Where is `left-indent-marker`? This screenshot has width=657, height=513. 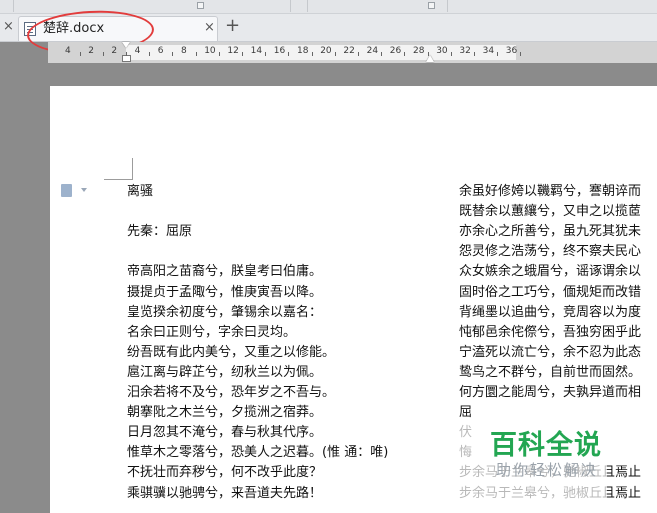 left-indent-marker is located at coordinates (126, 58).